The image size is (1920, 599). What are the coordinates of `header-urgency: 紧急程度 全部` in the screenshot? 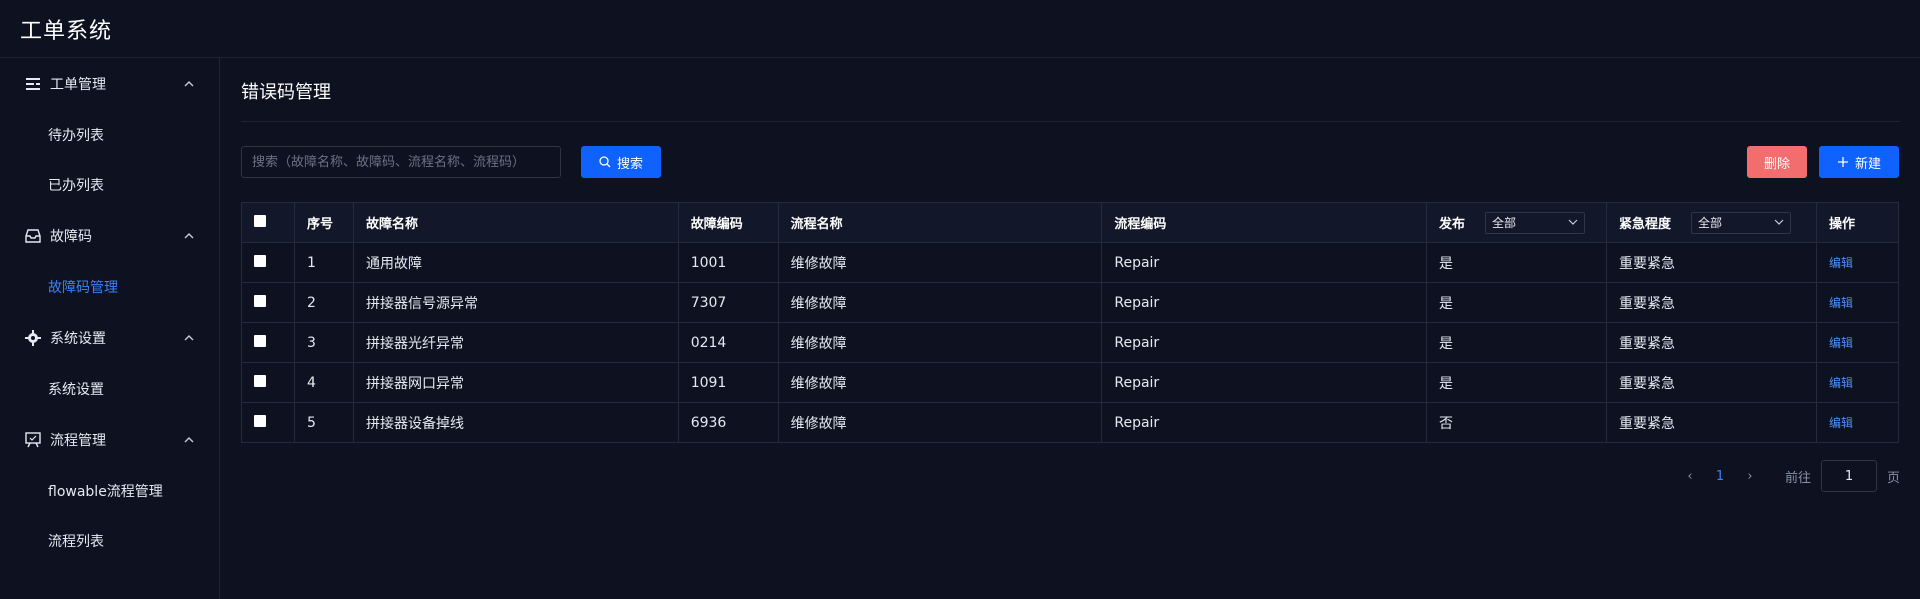 It's located at (1711, 222).